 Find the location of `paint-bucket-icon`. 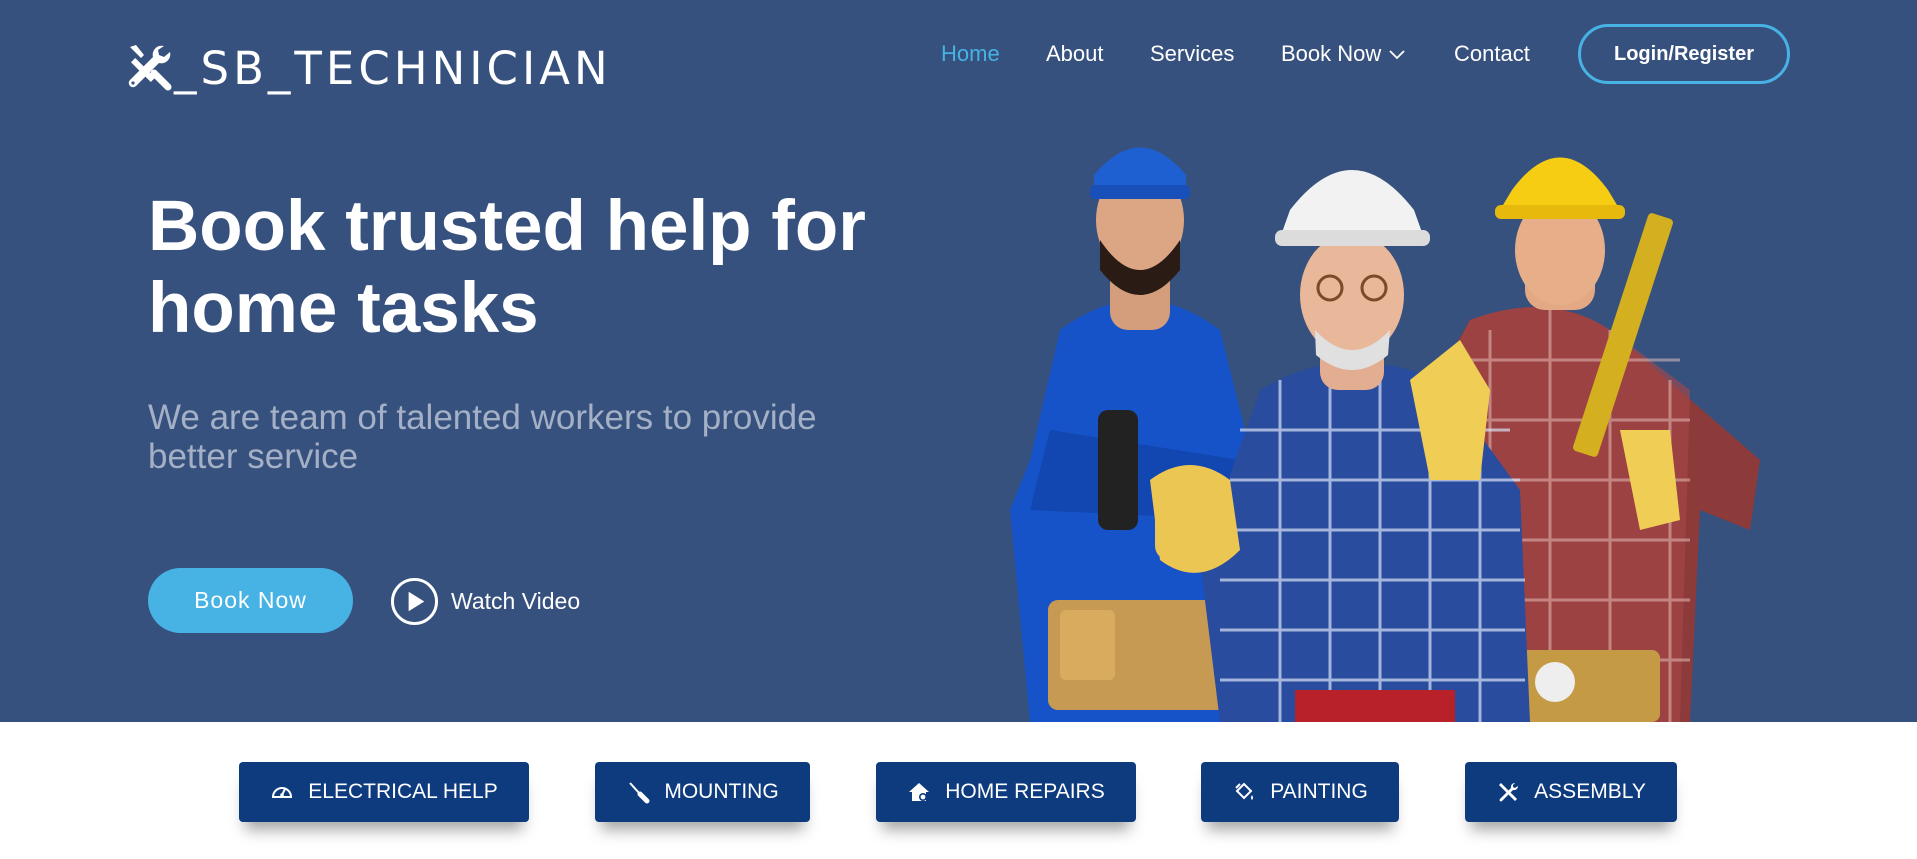

paint-bucket-icon is located at coordinates (1244, 791).